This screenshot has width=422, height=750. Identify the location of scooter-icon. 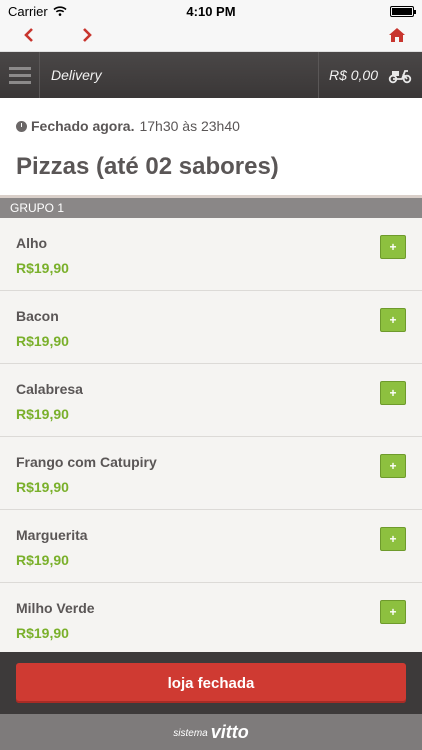
(400, 77).